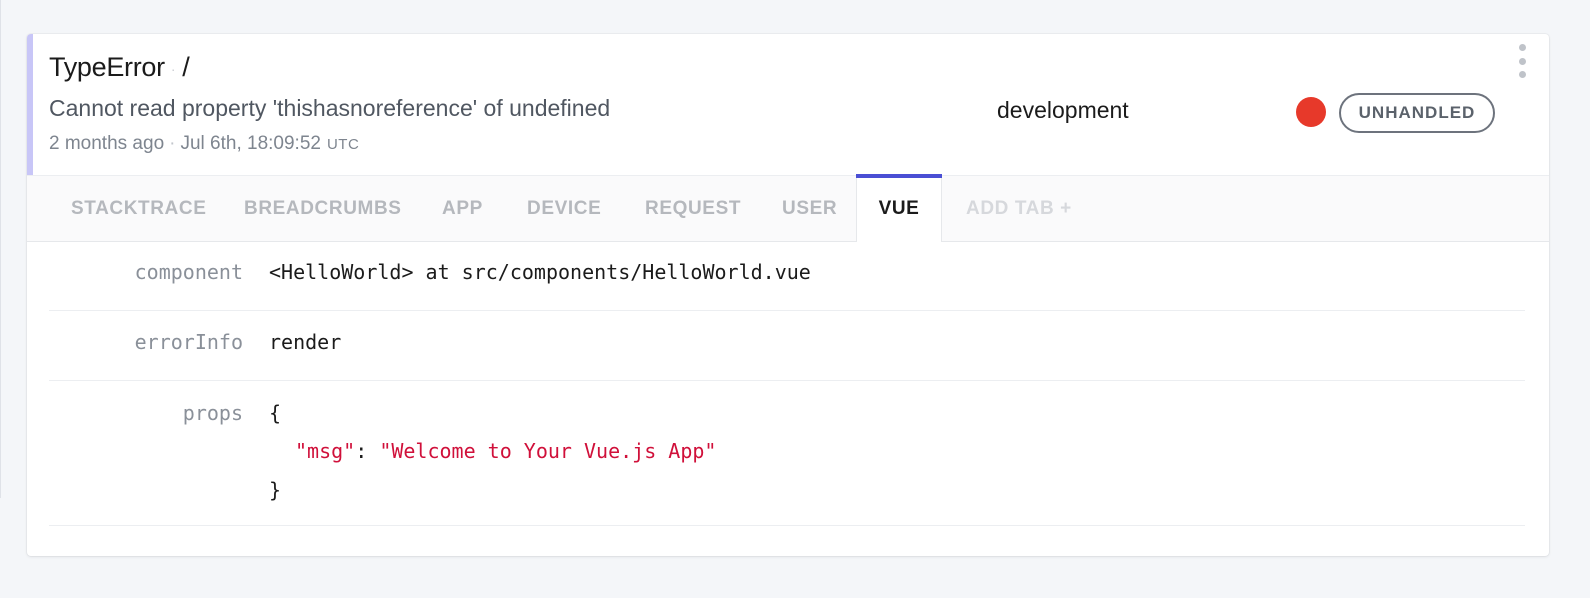  I want to click on severity-accent-bar, so click(30, 104).